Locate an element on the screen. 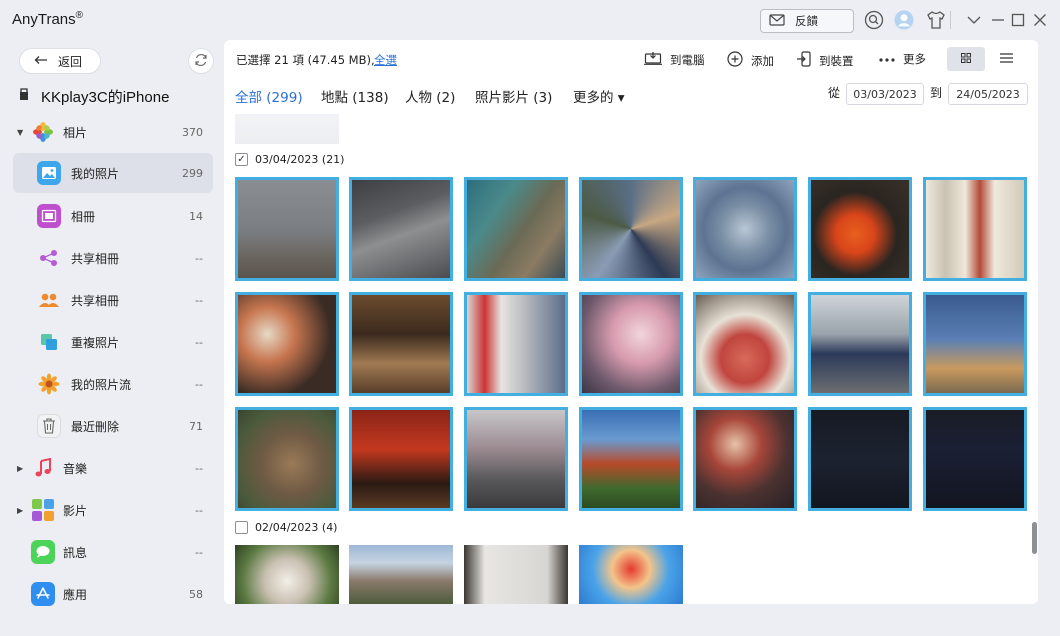 Image resolution: width=1060 pixels, height=636 pixels. skin-shirt-icon is located at coordinates (936, 20).